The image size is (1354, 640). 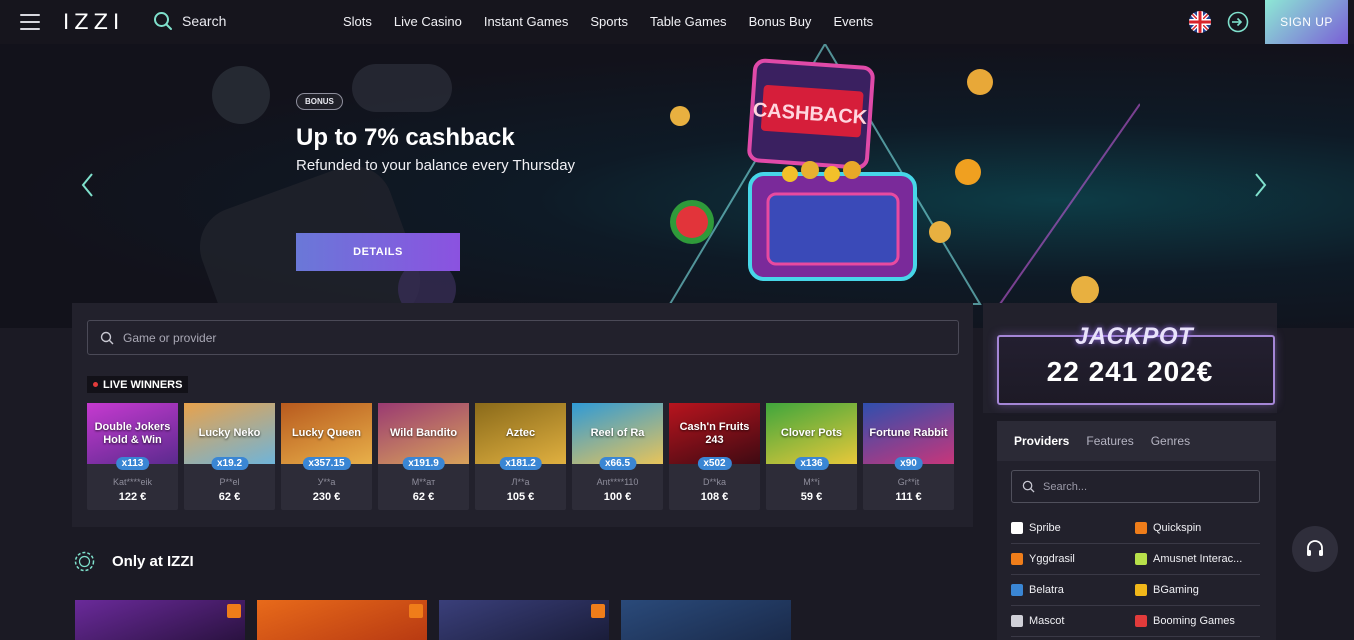 What do you see at coordinates (132, 497) in the screenshot?
I see `win-amount: 122 €` at bounding box center [132, 497].